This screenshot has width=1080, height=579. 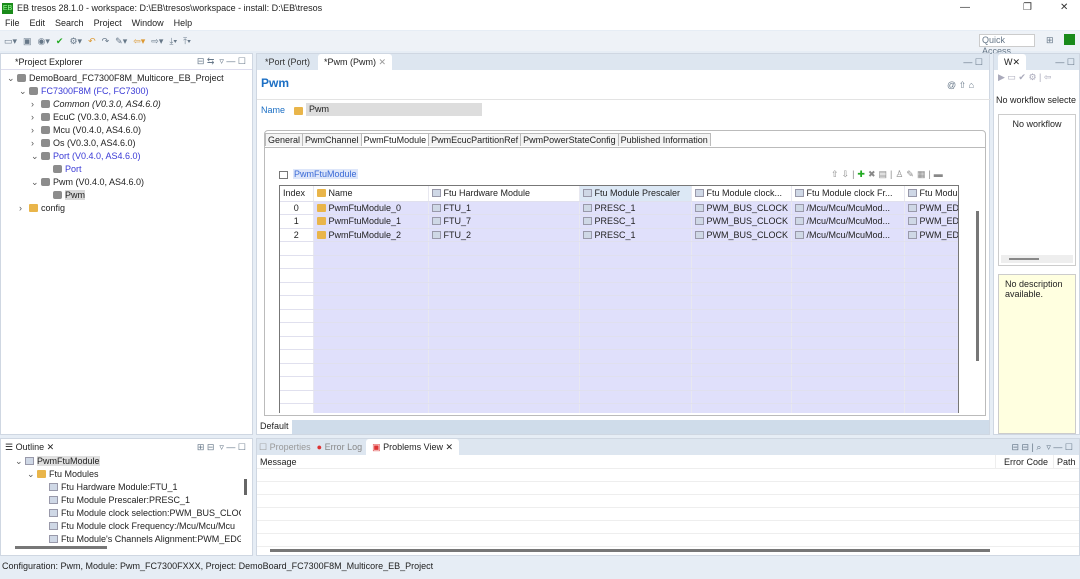 I want to click on generate-icon: ⚙▾, so click(x=75, y=41).